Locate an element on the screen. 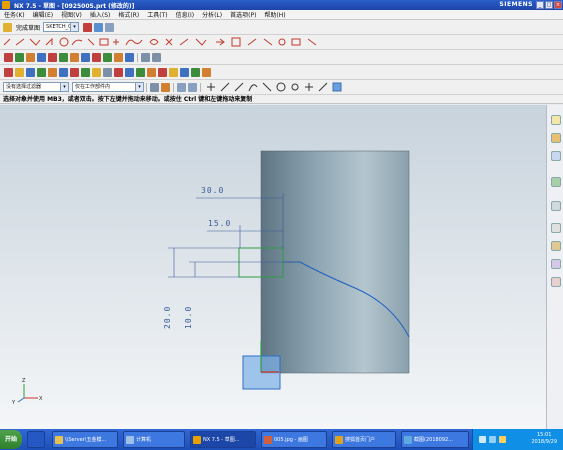 The width and height of the screenshot is (563, 450). intersect-feature-icon is located at coordinates (173, 72).